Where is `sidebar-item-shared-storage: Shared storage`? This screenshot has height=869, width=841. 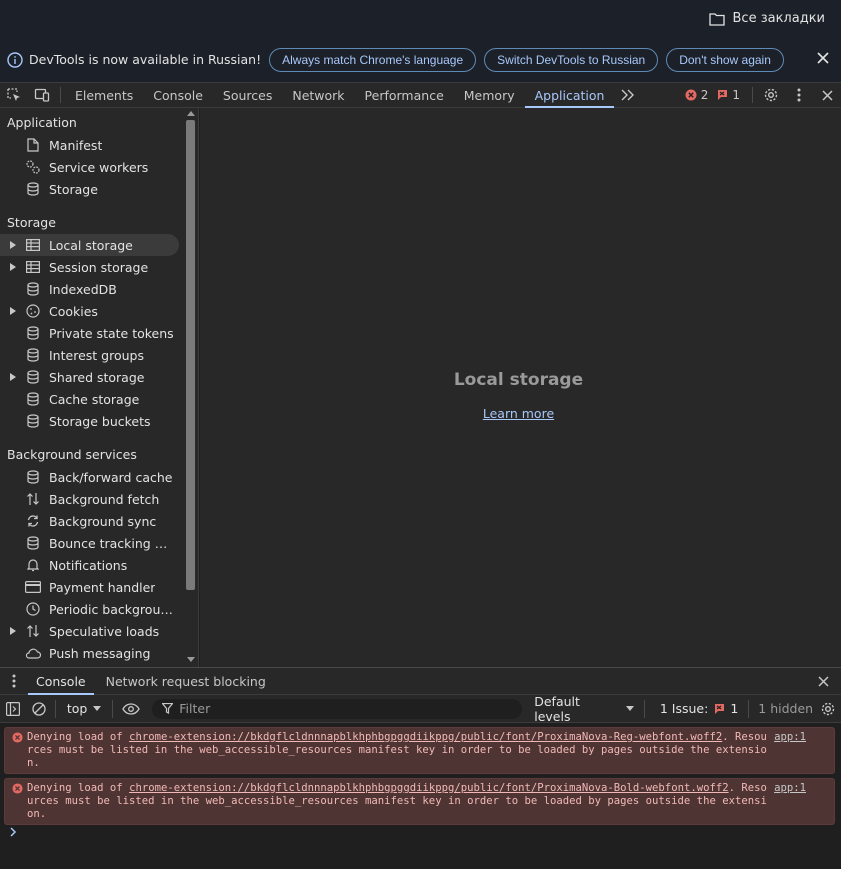
sidebar-item-shared-storage: Shared storage is located at coordinates (91, 377).